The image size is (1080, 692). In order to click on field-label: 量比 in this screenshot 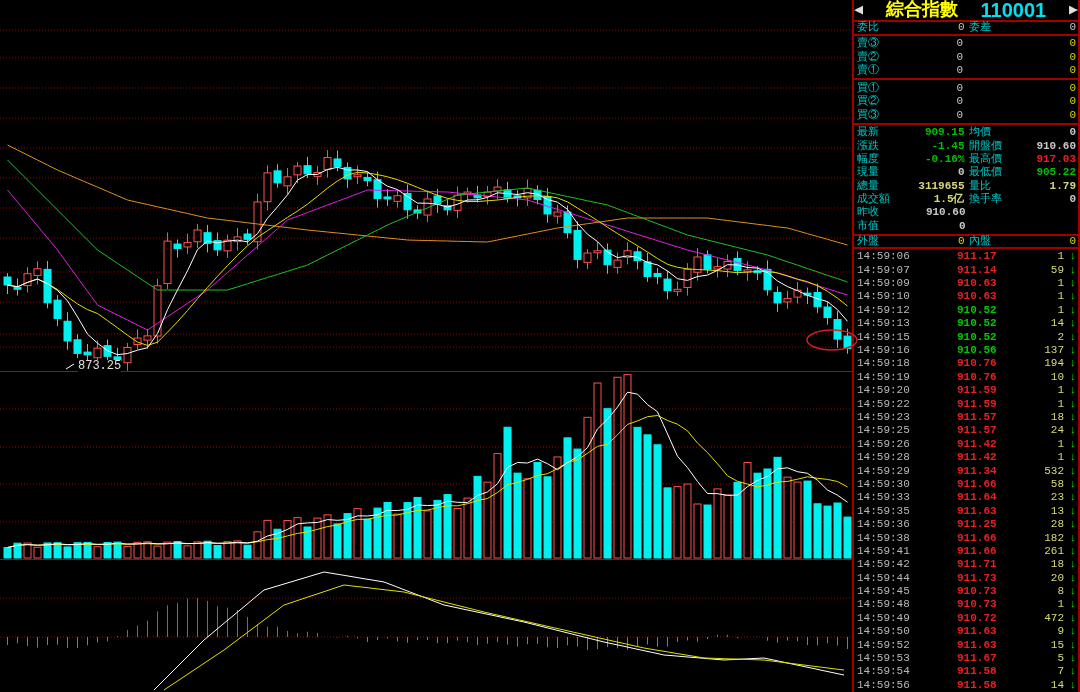, I will do `click(979, 186)`.